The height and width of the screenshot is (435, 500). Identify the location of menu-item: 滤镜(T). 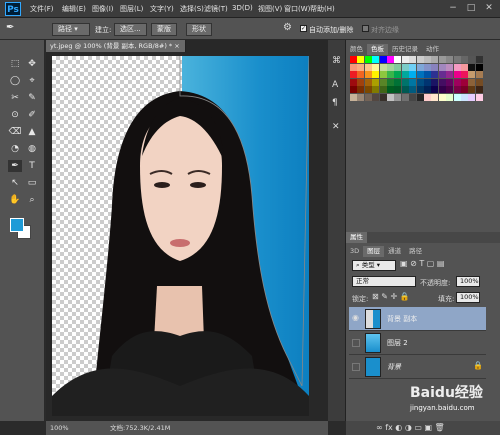
(216, 9).